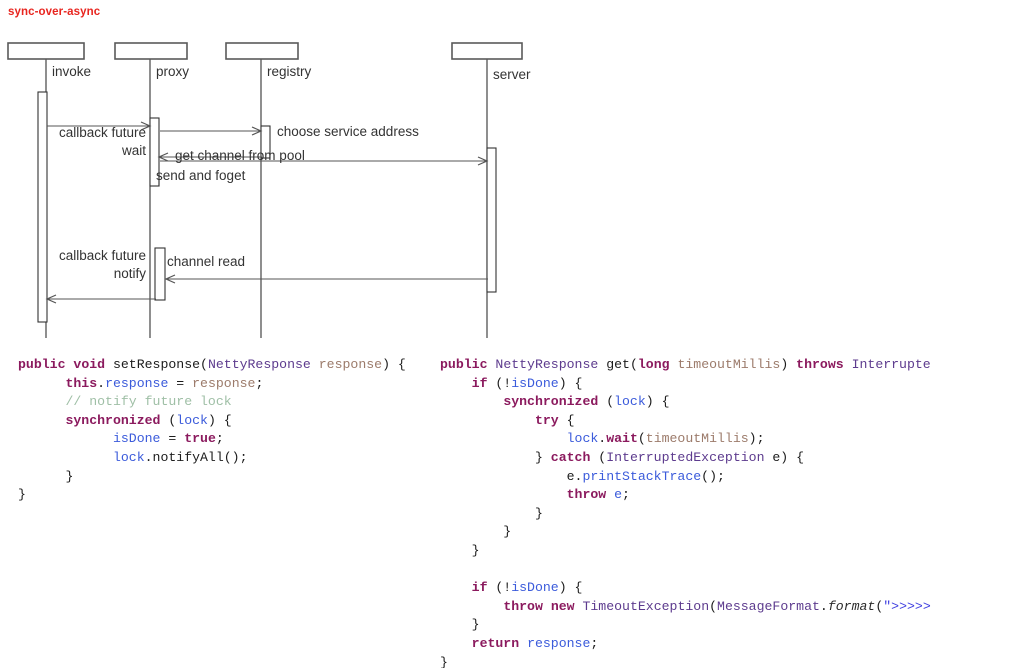 This screenshot has width=1030, height=672. What do you see at coordinates (479, 383) in the screenshot?
I see `code-token: if` at bounding box center [479, 383].